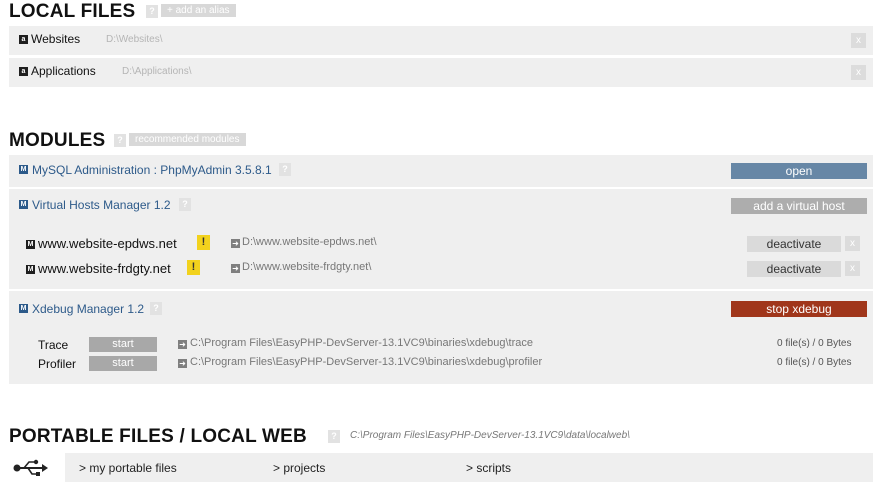 This screenshot has width=888, height=500. Describe the element at coordinates (158, 436) in the screenshot. I see `portable-files-title: PORTABLE FILES / LOCAL WEB` at that location.